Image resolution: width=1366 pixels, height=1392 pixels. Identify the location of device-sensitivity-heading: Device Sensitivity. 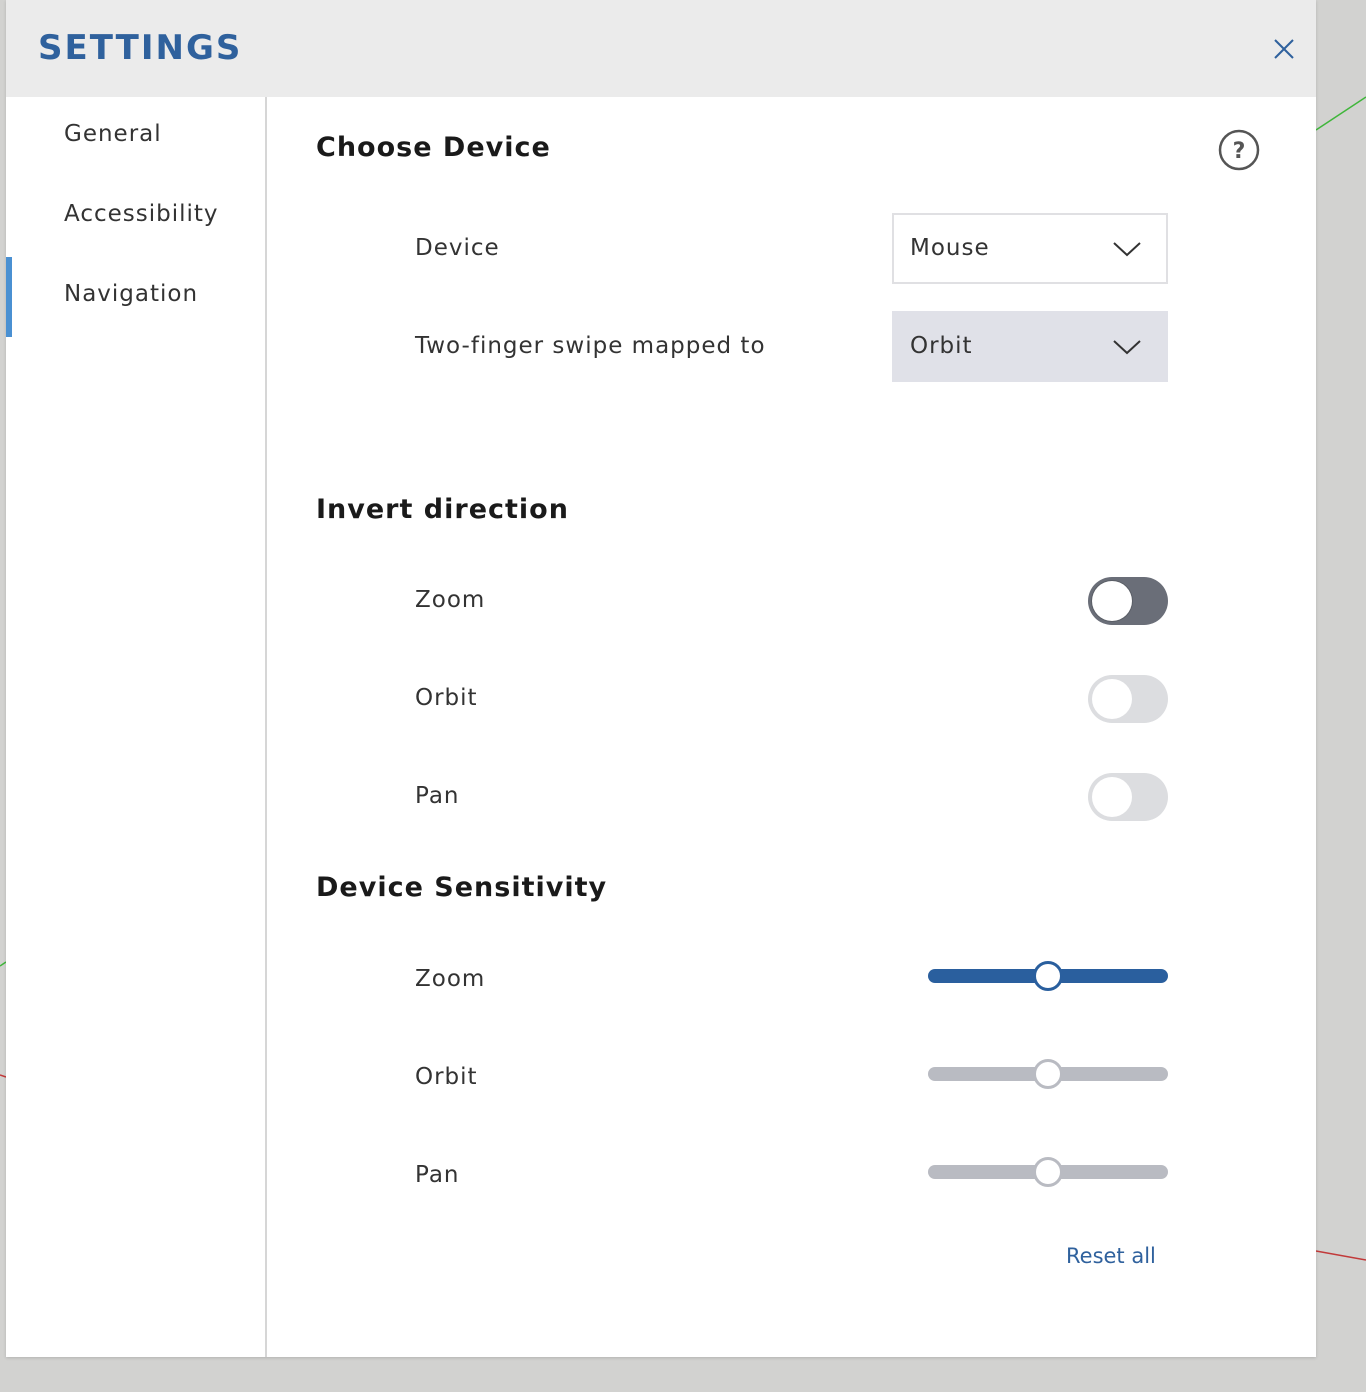
(462, 887).